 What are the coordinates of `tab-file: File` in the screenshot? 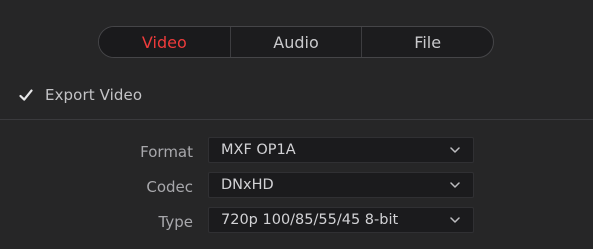 It's located at (427, 42).